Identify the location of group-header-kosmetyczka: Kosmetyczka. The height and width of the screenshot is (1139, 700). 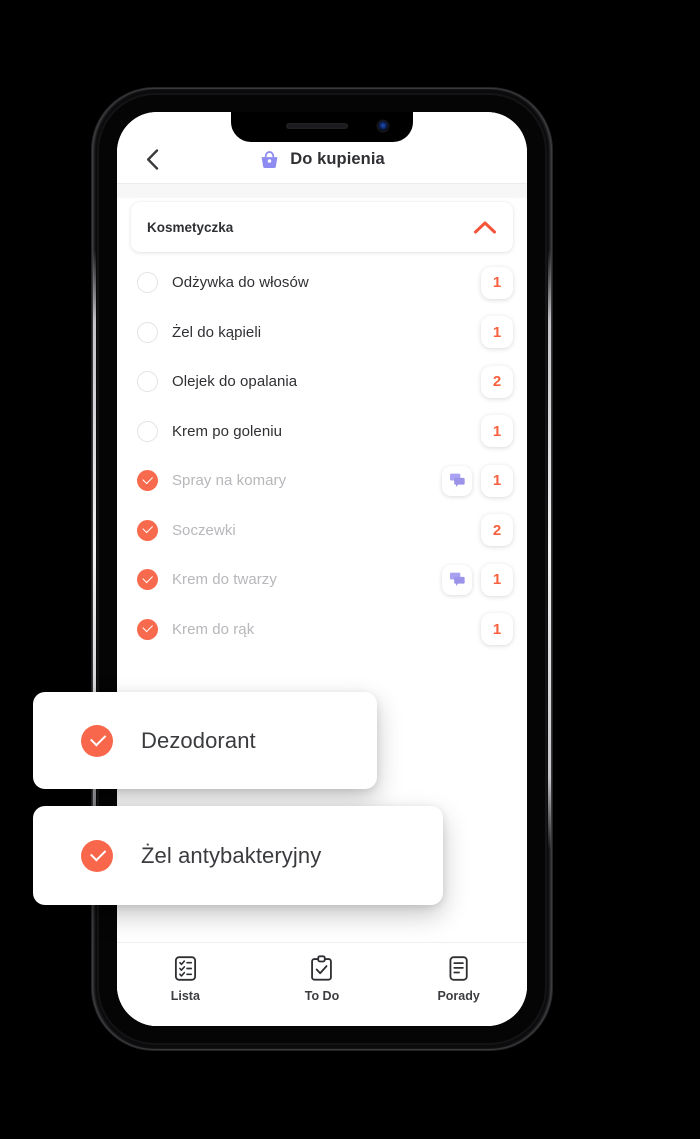
(322, 227).